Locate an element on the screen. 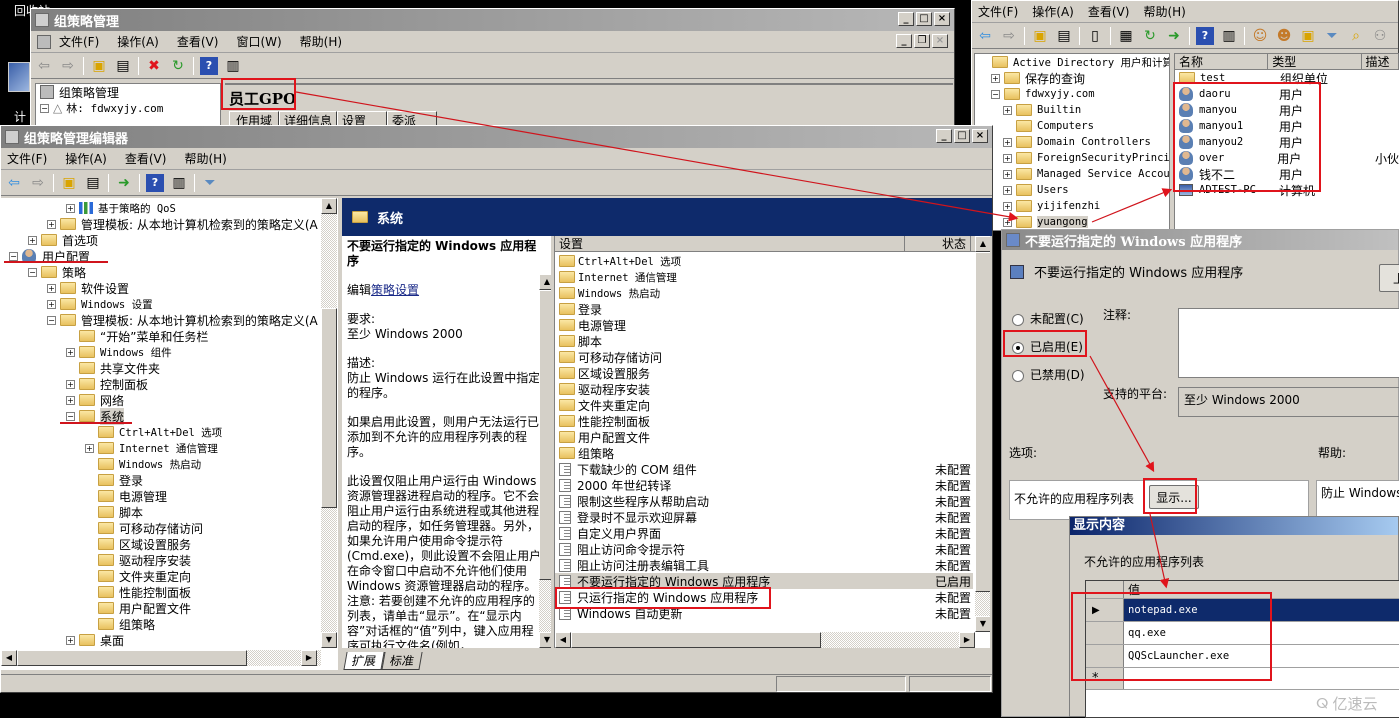 This screenshot has height=718, width=1399. arrow-enabled-to-show is located at coordinates (1121, 413).